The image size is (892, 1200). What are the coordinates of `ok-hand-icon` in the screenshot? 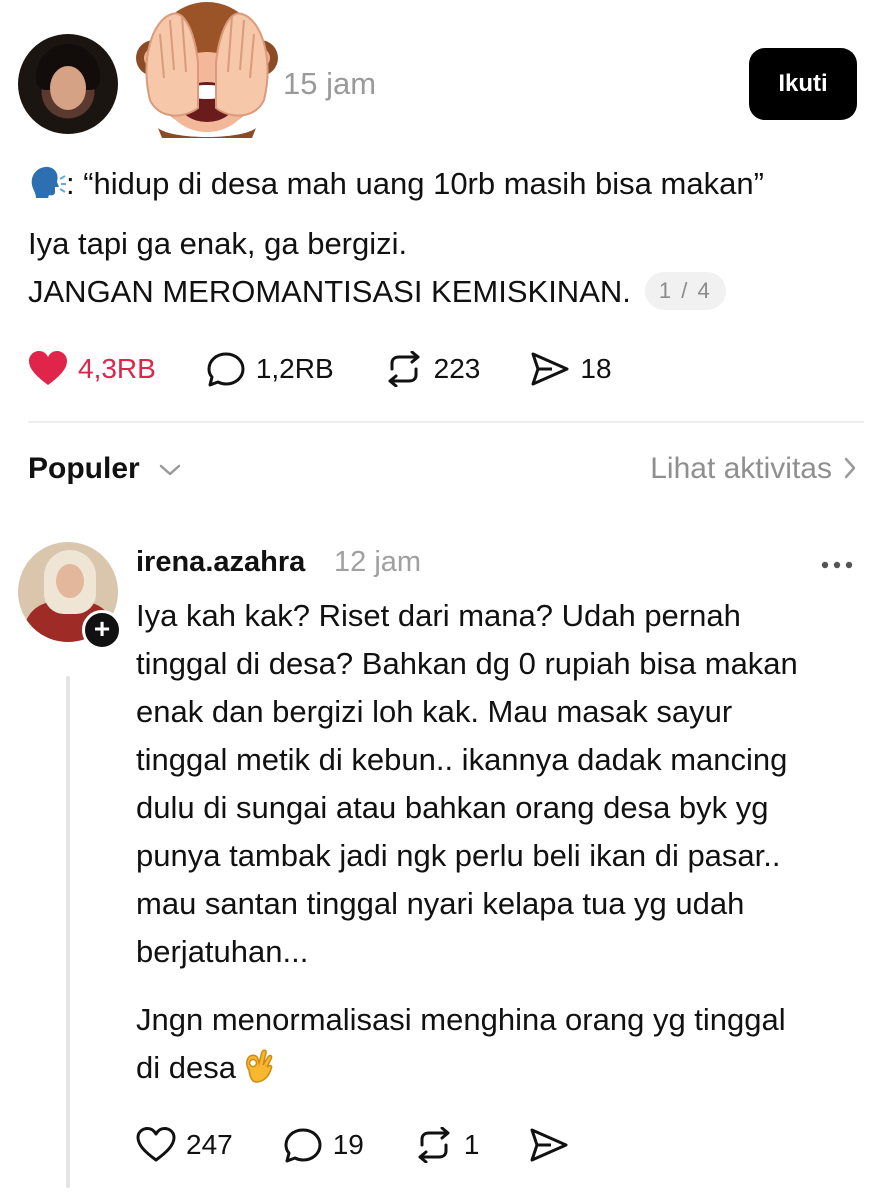 It's located at (259, 1066).